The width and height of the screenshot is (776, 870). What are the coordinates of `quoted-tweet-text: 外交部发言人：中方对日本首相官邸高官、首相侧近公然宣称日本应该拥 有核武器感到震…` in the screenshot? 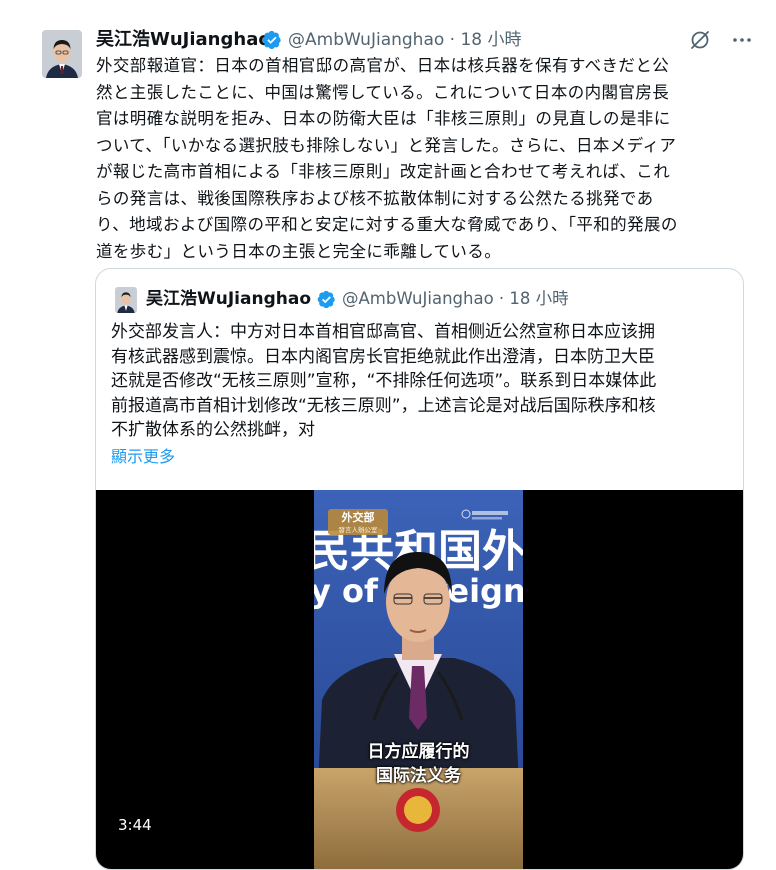 It's located at (421, 381).